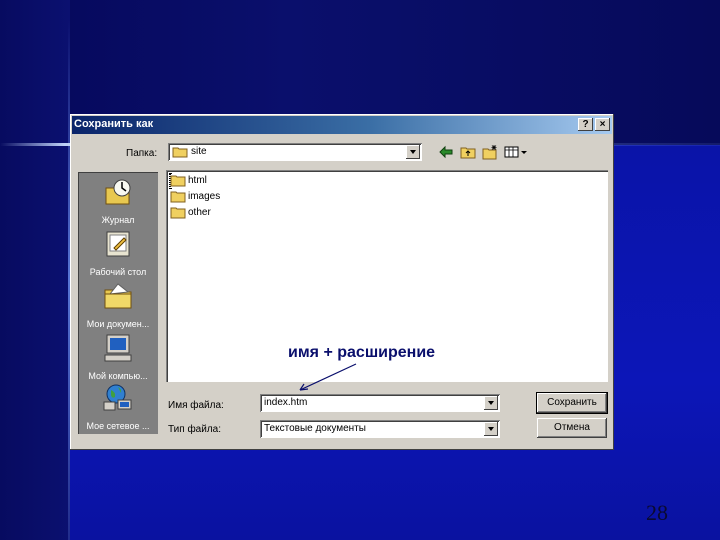 The height and width of the screenshot is (540, 720). Describe the element at coordinates (118, 192) in the screenshot. I see `history-icon` at that location.